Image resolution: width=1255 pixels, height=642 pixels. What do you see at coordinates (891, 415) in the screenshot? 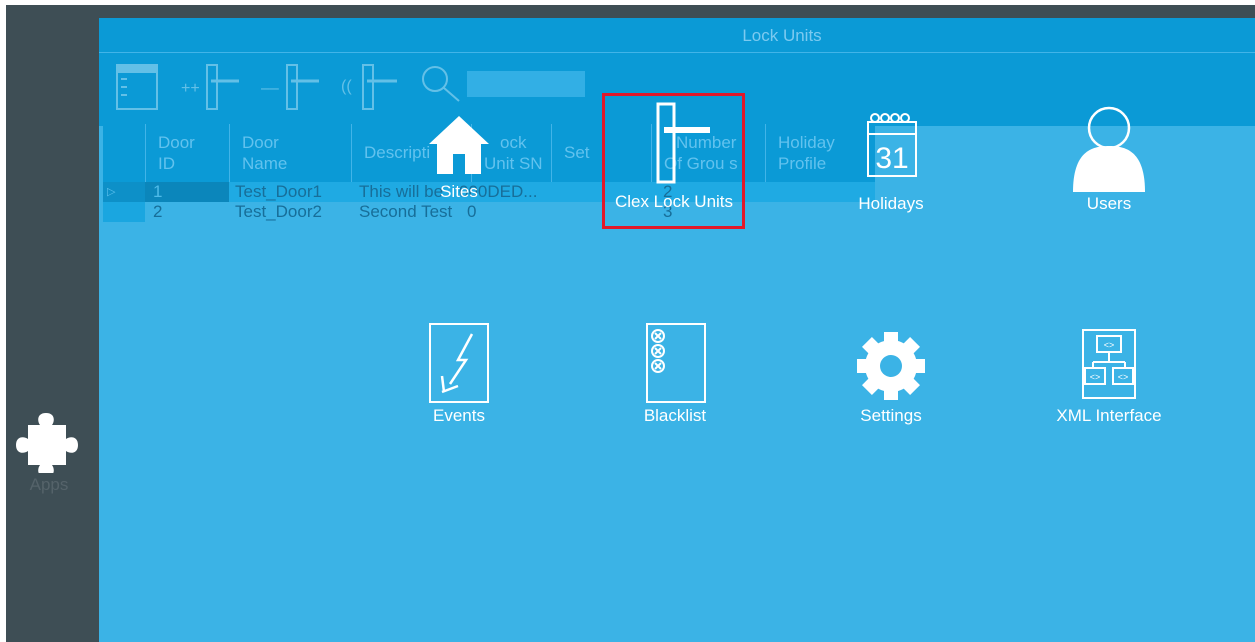
I see `tile-label-settings: Settings` at bounding box center [891, 415].